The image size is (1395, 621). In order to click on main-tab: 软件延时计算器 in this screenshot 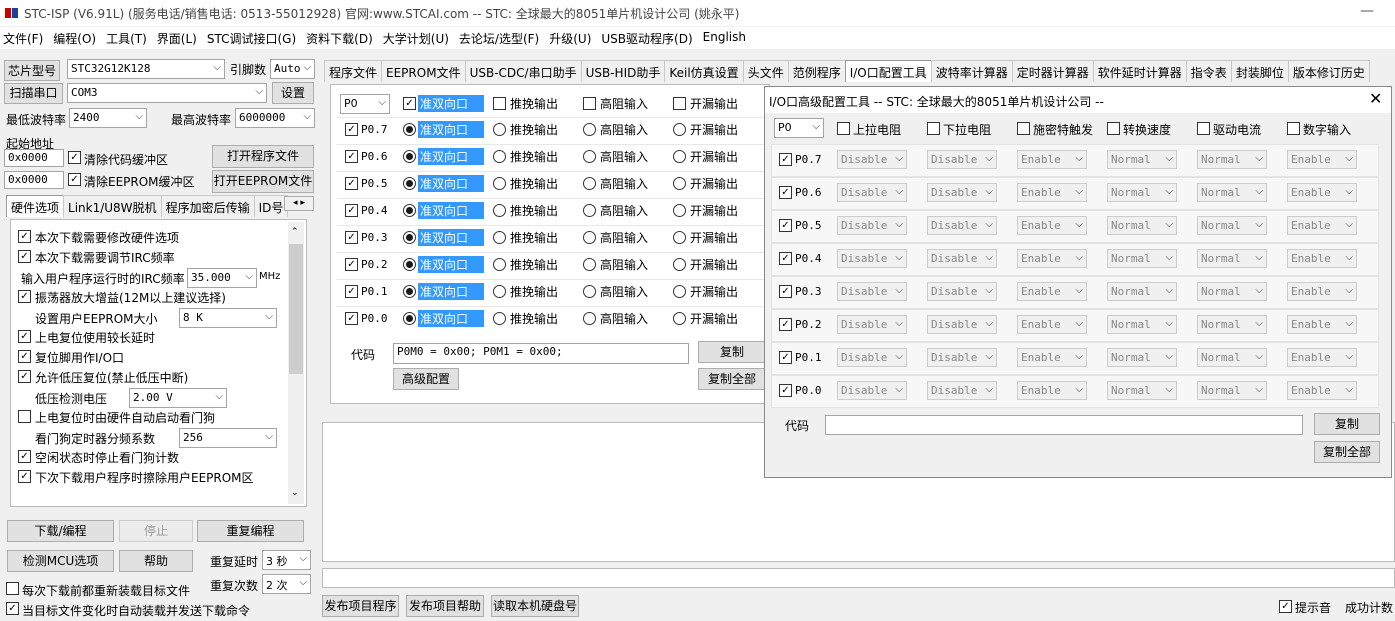, I will do `click(1139, 71)`.